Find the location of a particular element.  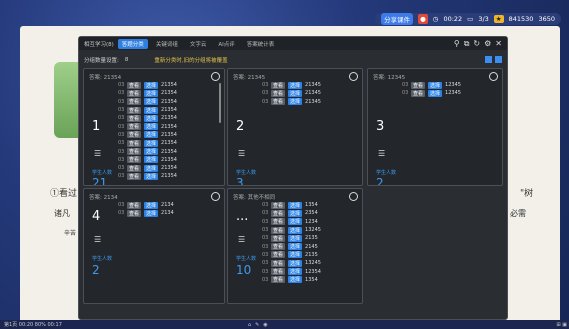

taskbar-right: ⊞ ▣ ☰ is located at coordinates (562, 325).